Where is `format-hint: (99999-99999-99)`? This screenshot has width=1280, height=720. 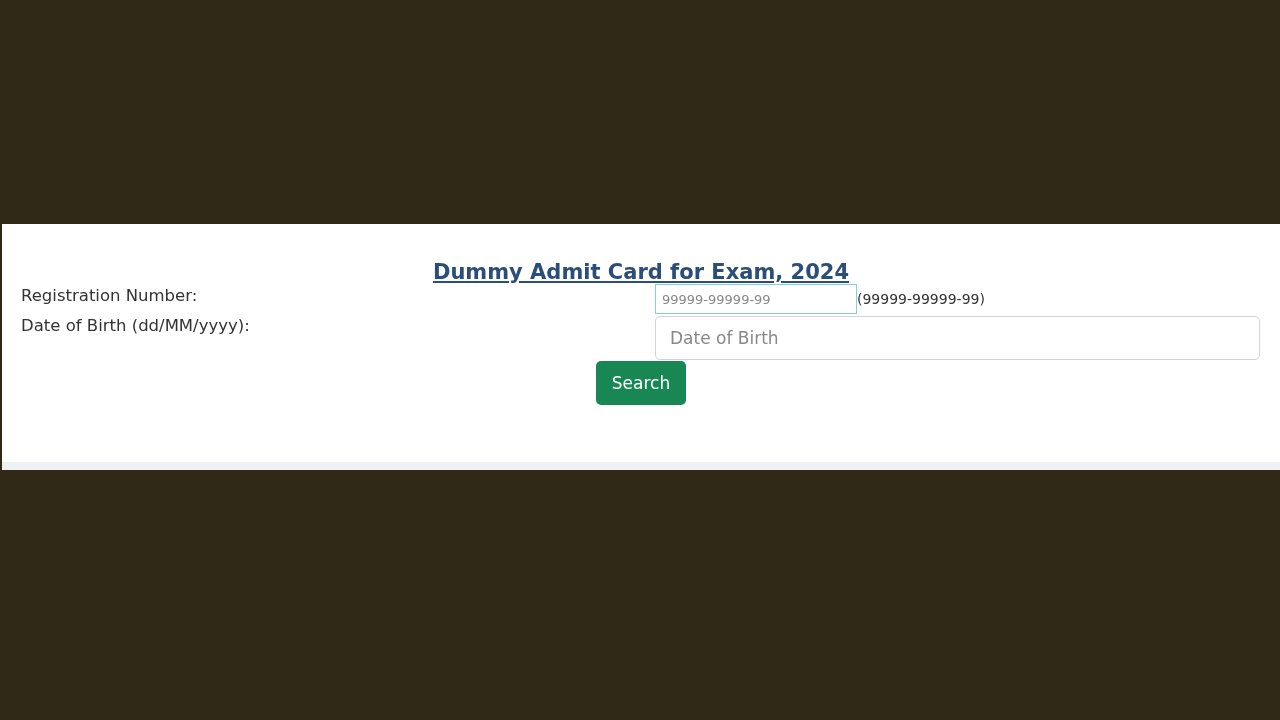 format-hint: (99999-99999-99) is located at coordinates (921, 299).